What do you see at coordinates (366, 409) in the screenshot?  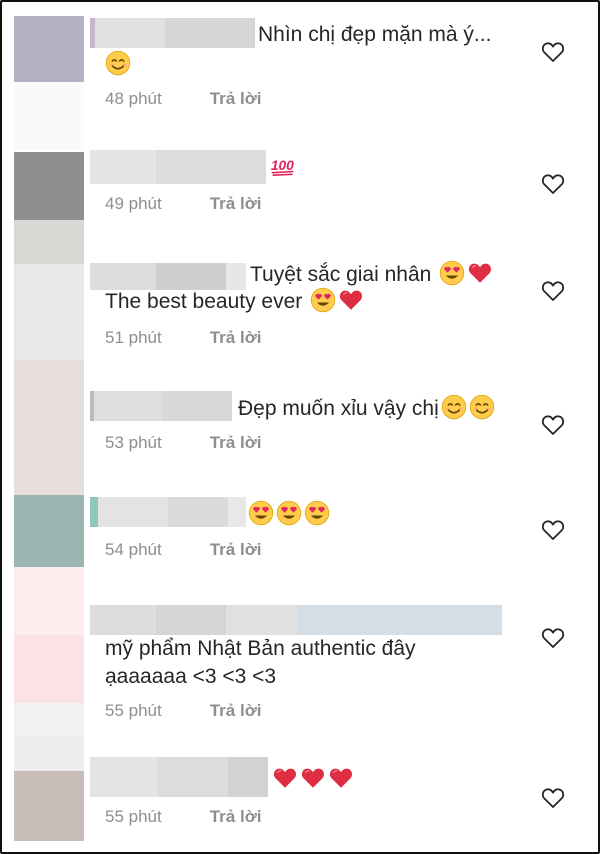 I see `comment-text: Đẹp muốn xỉu vậy chị` at bounding box center [366, 409].